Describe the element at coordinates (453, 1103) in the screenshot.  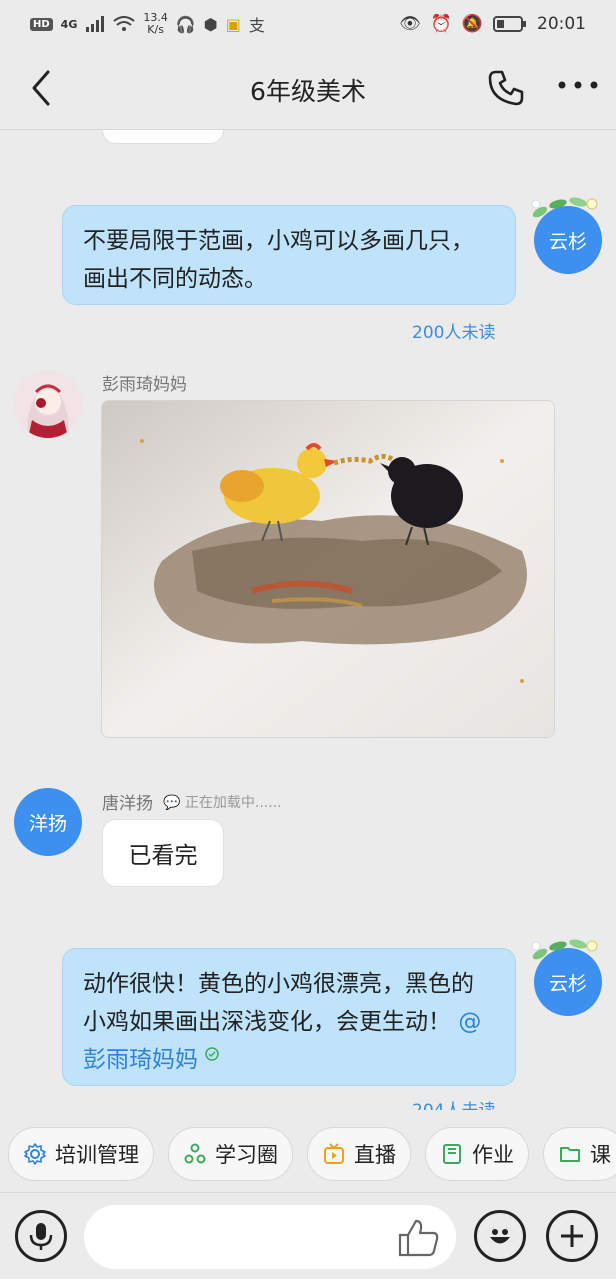
I see `unread-count: 204人未读` at that location.